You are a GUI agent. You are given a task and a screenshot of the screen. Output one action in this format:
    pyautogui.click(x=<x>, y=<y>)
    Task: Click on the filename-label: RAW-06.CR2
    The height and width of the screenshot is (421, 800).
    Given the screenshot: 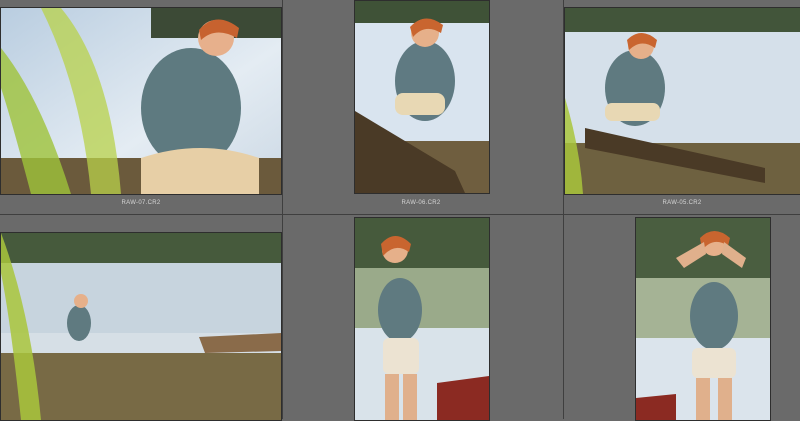 What is the action you would take?
    pyautogui.click(x=421, y=203)
    